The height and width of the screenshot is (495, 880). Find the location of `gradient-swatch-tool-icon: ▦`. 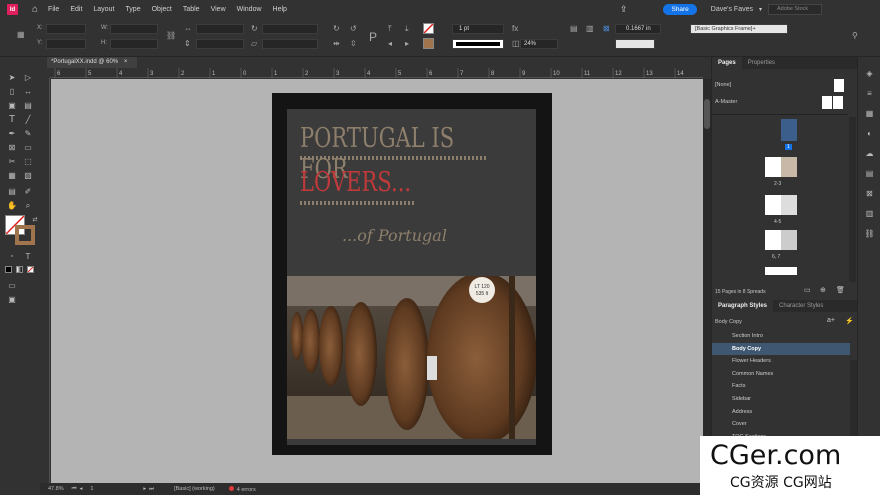

gradient-swatch-tool-icon: ▦ is located at coordinates (12, 176).